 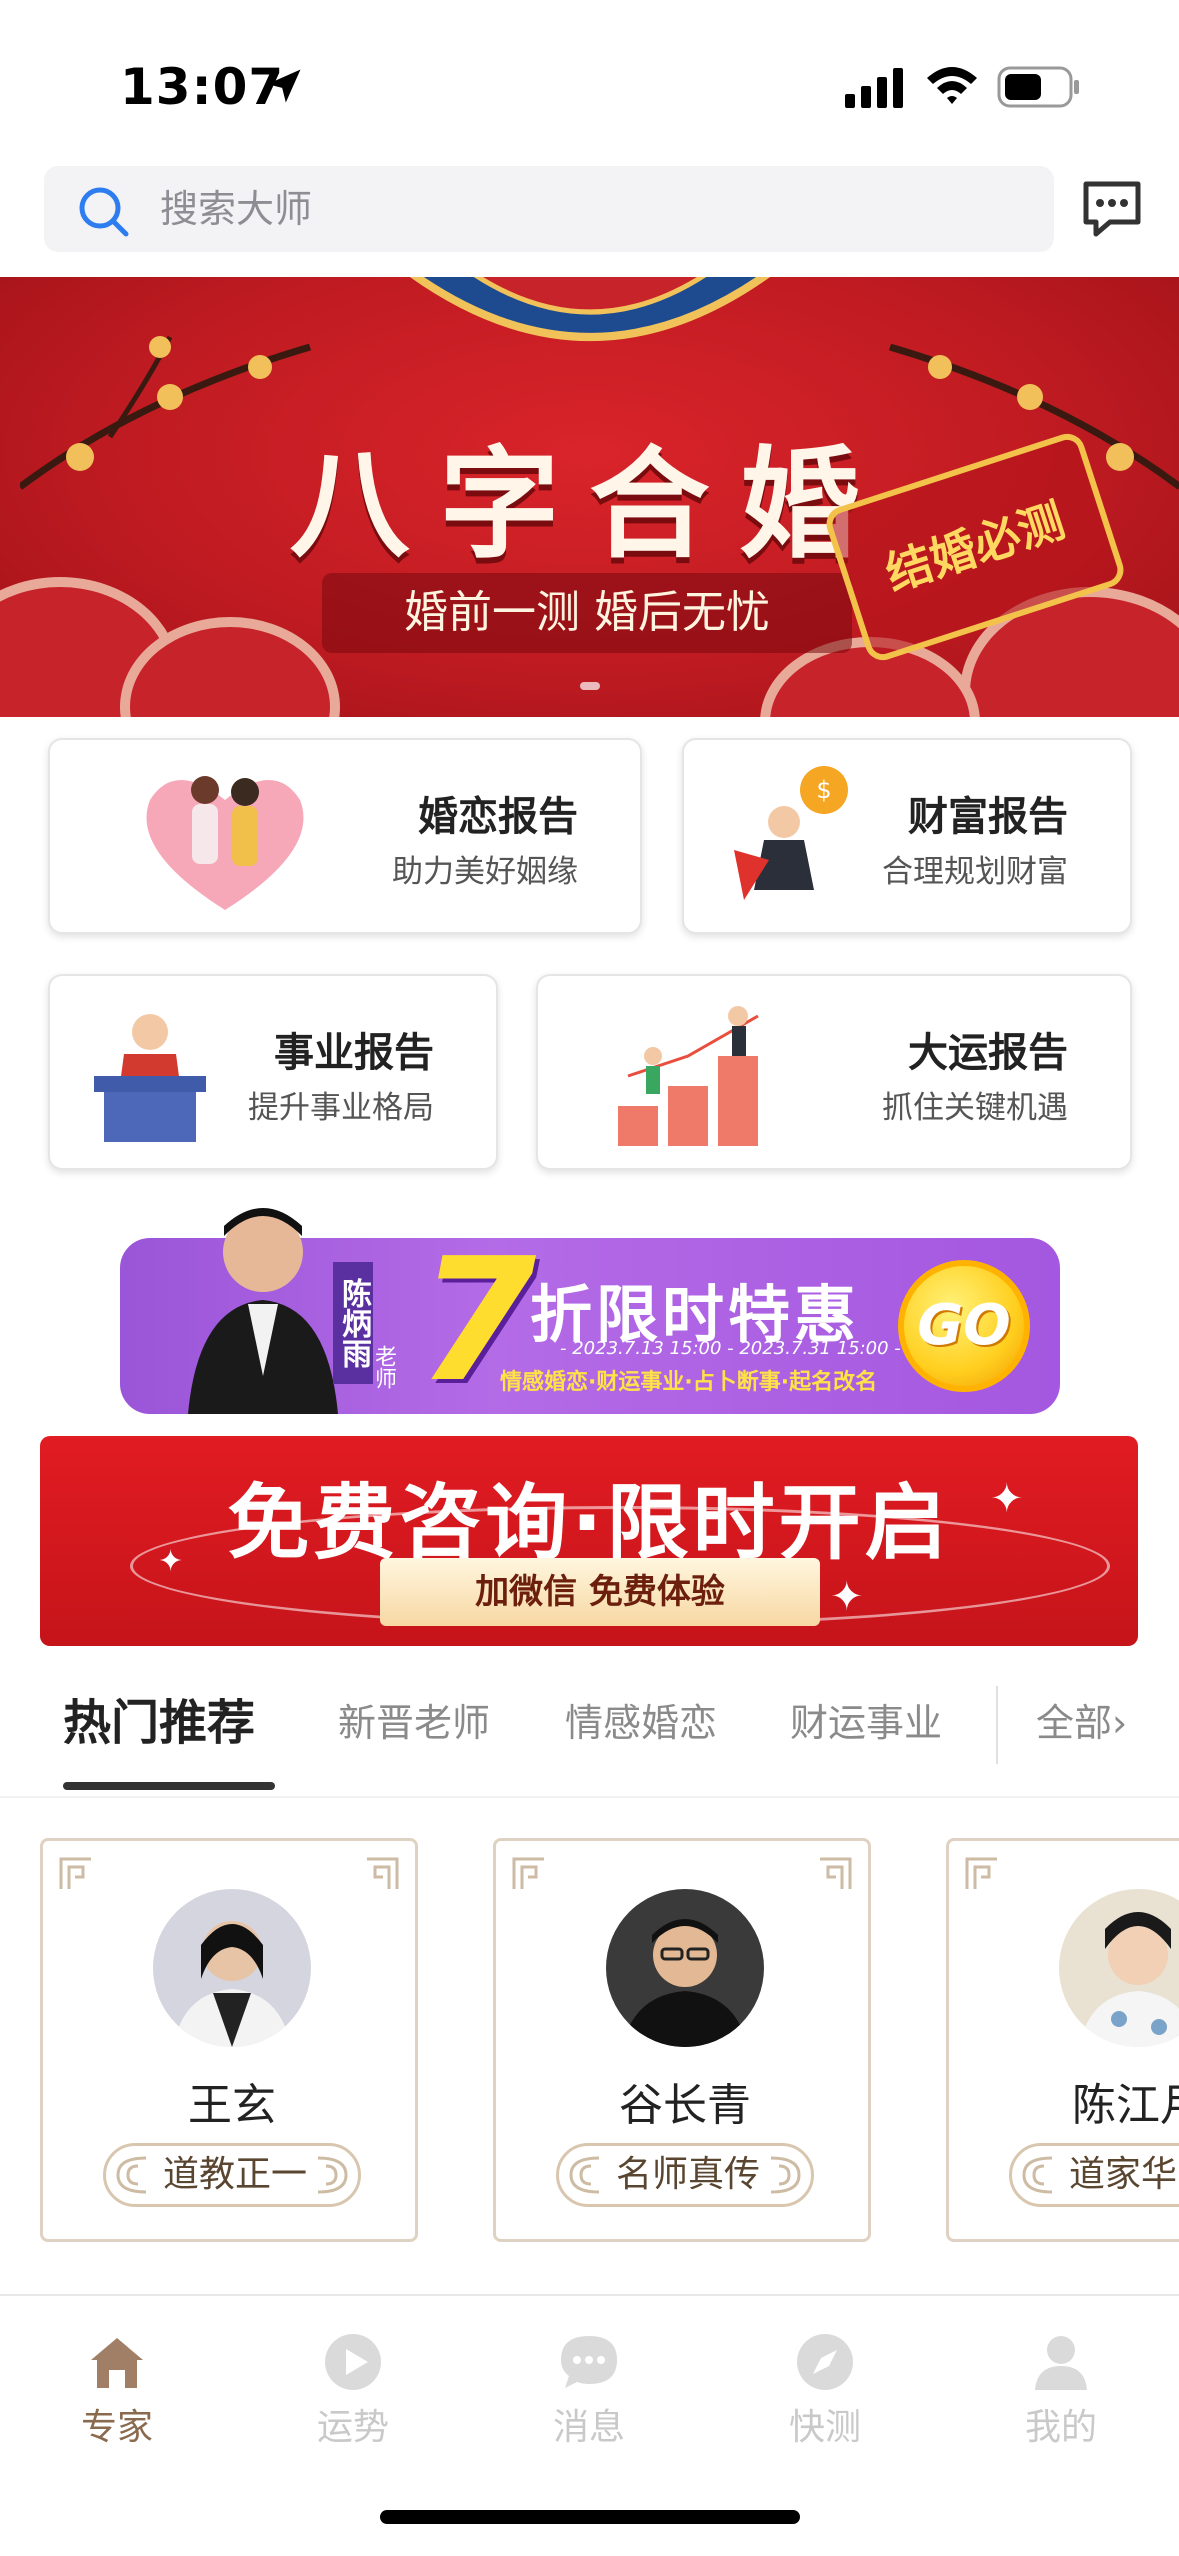 I want to click on chat-bubble-icon, so click(x=589, y=2362).